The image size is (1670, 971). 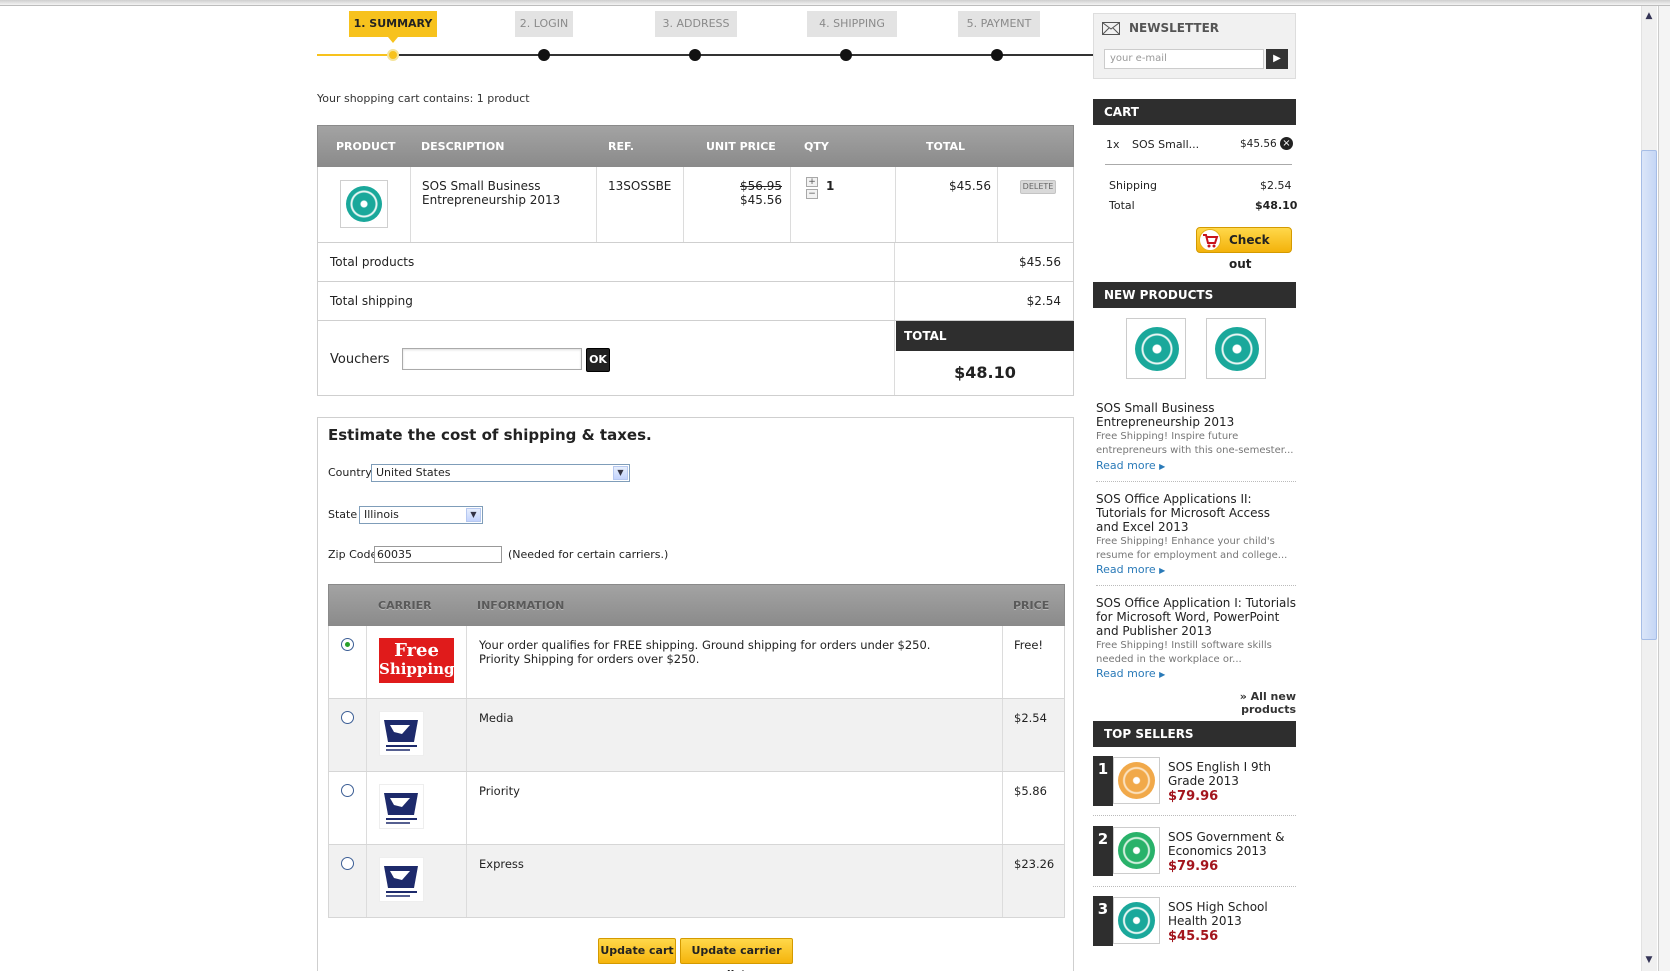 I want to click on carrier-radio-priority, so click(x=347, y=790).